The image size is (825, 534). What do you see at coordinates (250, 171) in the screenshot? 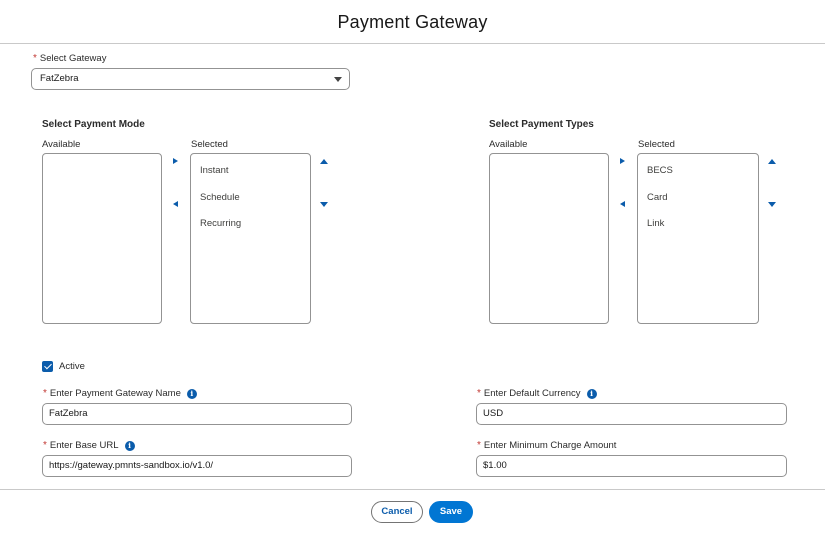
I see `list-item: Instant` at bounding box center [250, 171].